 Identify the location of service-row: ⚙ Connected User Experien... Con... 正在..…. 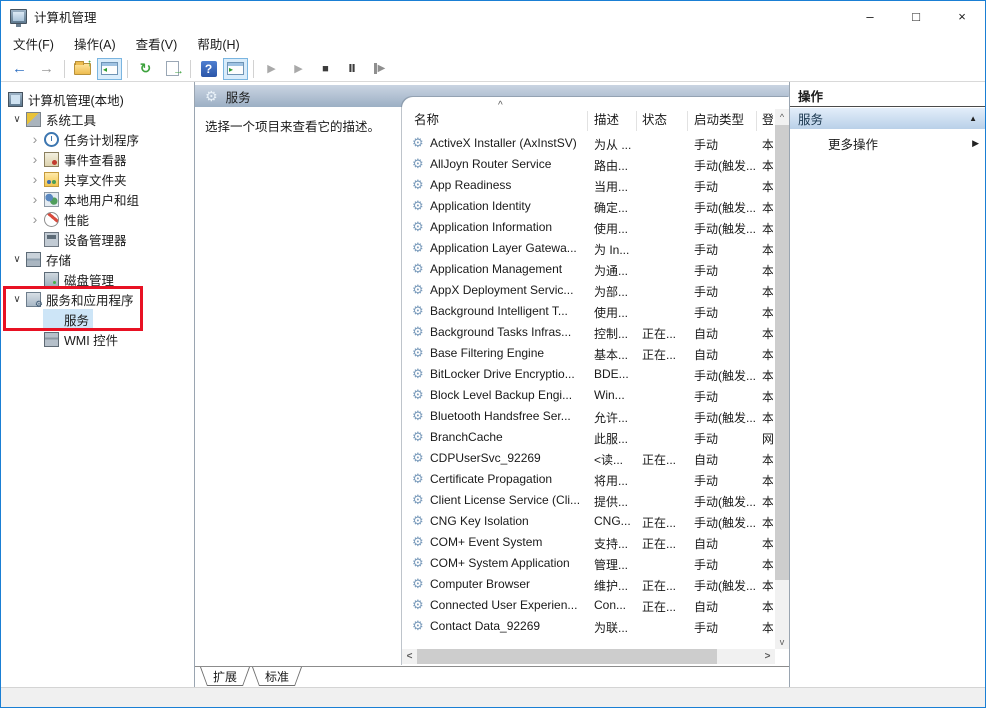
(588, 605).